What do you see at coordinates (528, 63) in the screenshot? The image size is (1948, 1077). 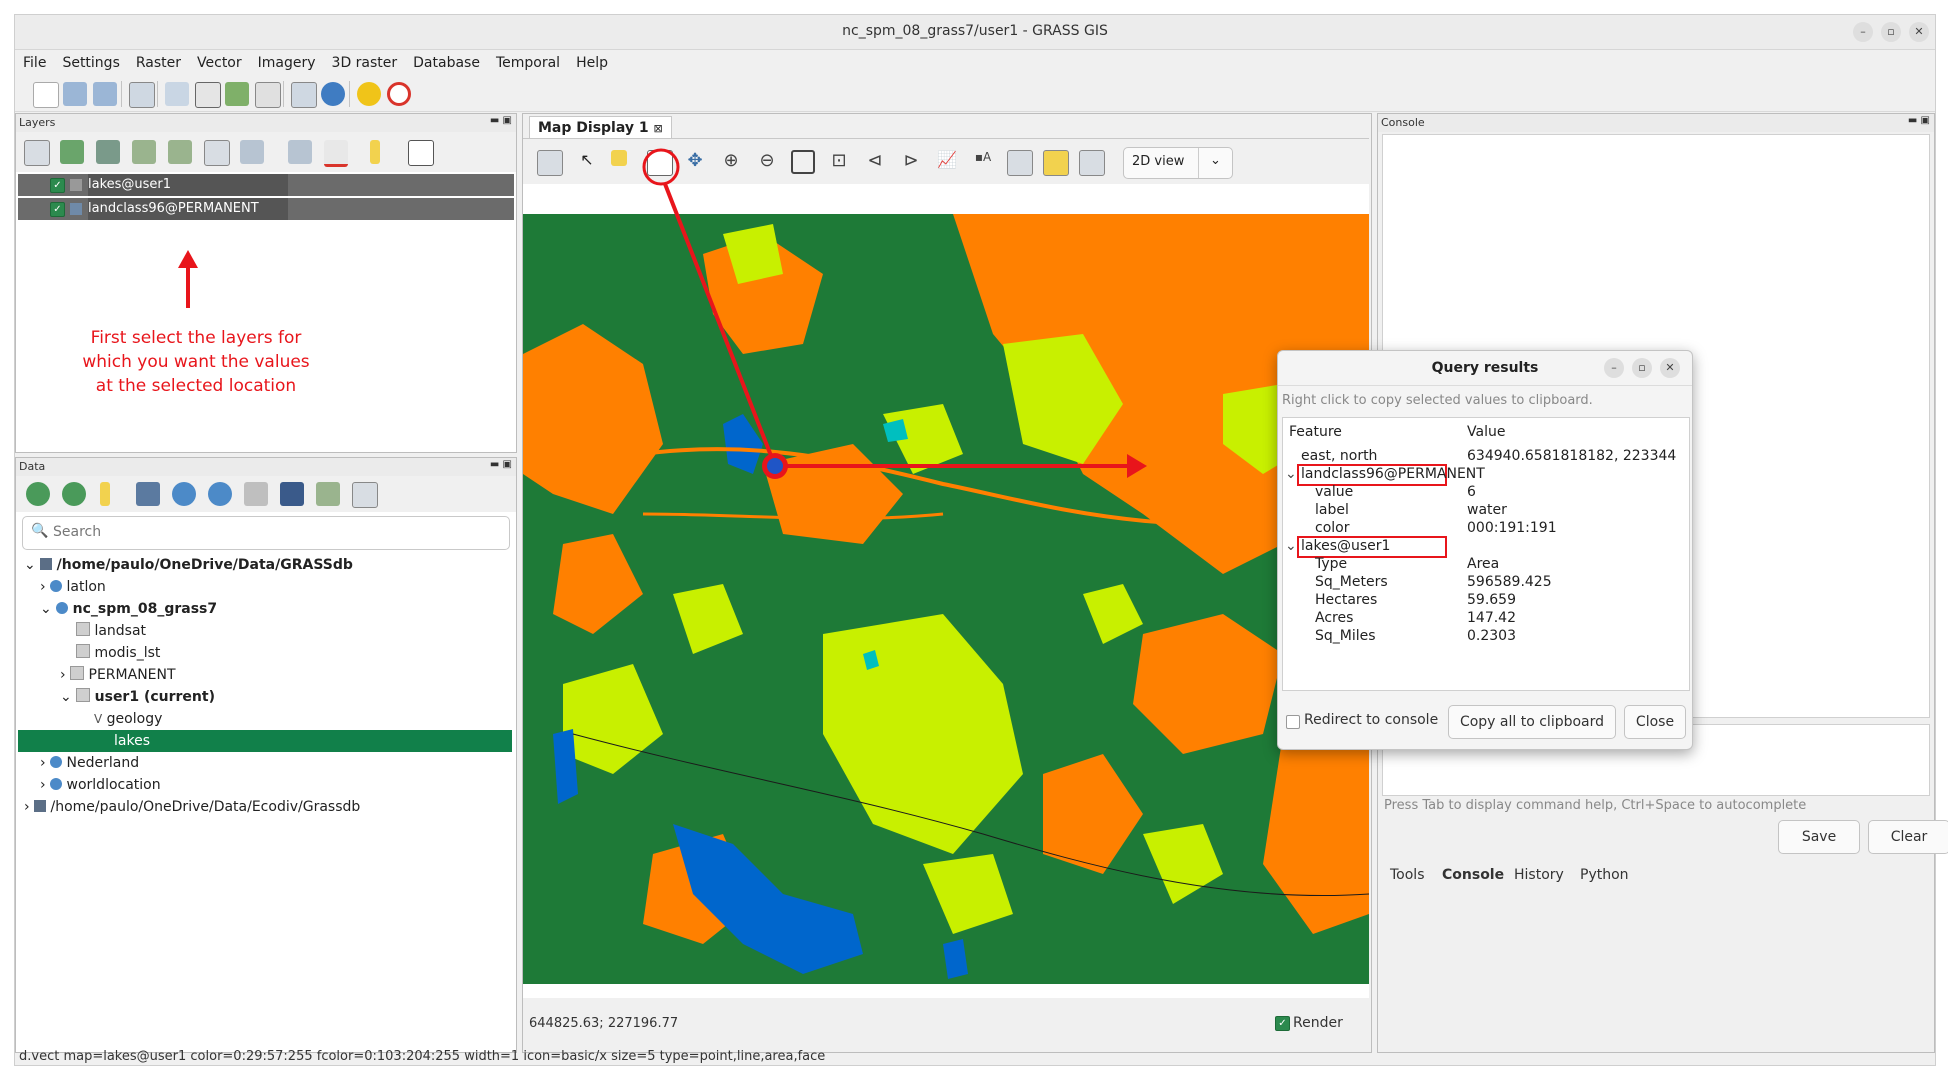 I see `menu-temporal: Temporal` at bounding box center [528, 63].